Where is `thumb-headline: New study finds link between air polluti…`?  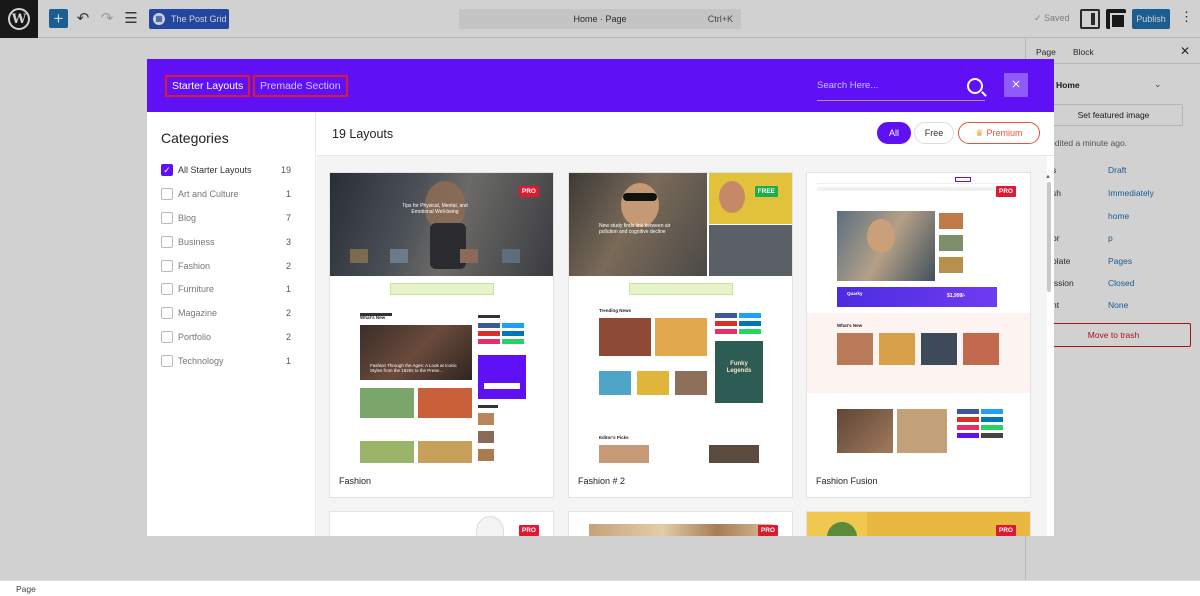 thumb-headline: New study finds link between air polluti… is located at coordinates (635, 229).